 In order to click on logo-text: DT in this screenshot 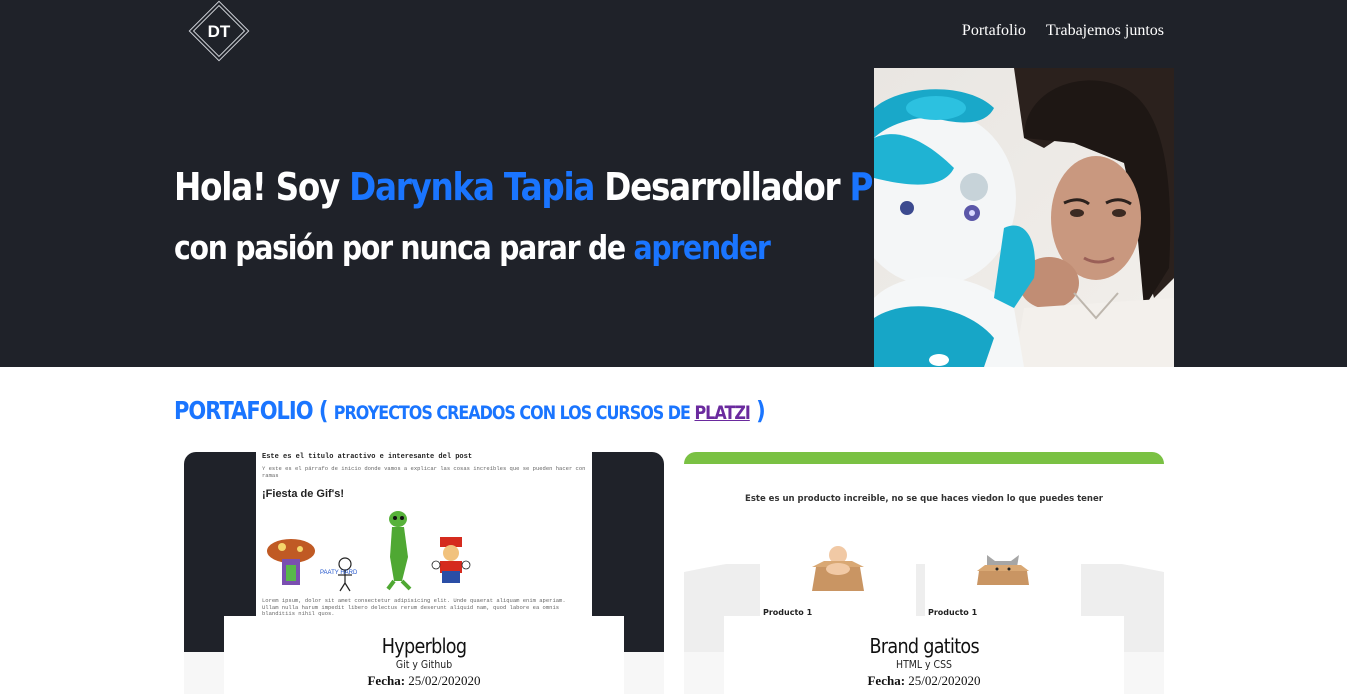, I will do `click(219, 31)`.